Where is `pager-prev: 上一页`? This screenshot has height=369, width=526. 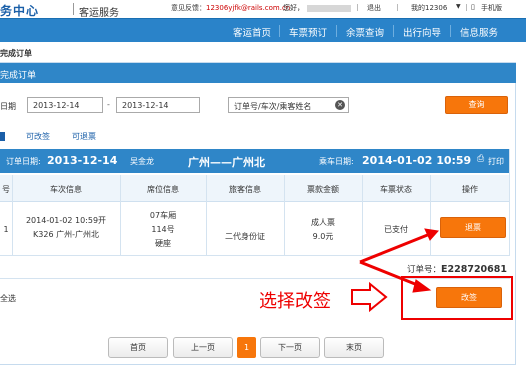 pager-prev: 上一页 is located at coordinates (203, 347).